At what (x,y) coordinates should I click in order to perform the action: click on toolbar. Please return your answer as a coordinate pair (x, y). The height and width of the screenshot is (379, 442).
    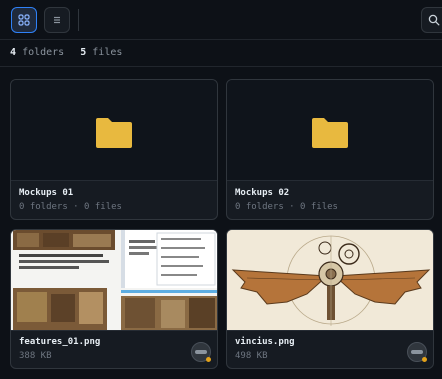
    Looking at the image, I should click on (221, 20).